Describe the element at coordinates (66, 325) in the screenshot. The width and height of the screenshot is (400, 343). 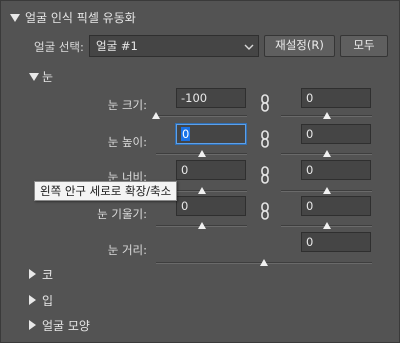
I see `face-shape-section-title: 얼굴 모양` at that location.